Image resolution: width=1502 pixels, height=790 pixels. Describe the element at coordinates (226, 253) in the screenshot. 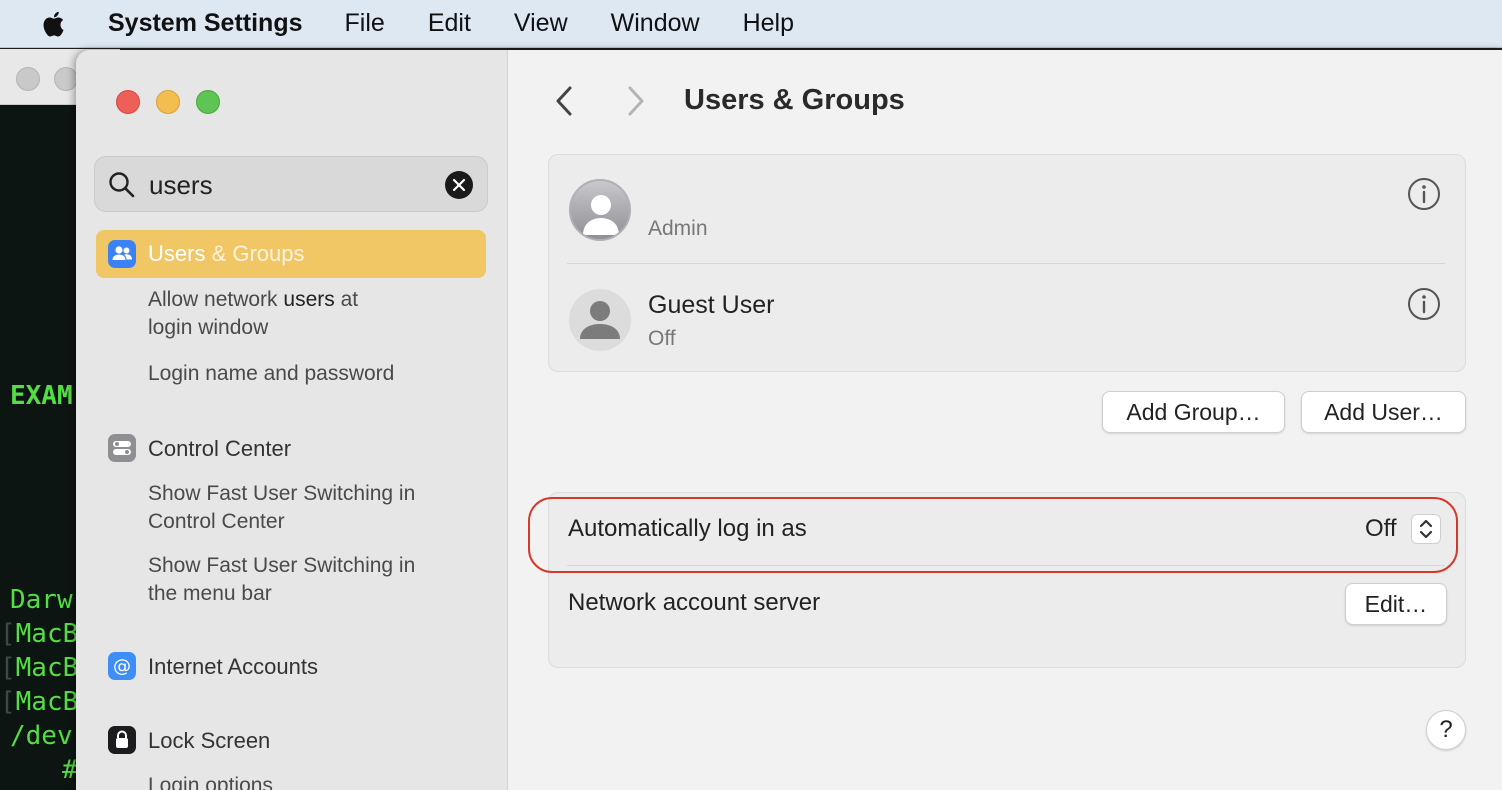

I see `sidebar-item-label: Users & Groups` at that location.